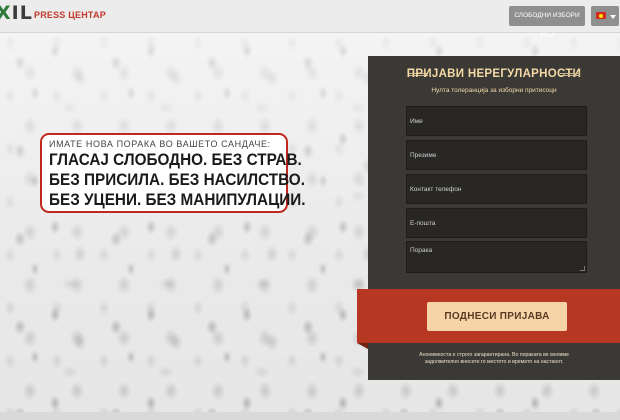 This screenshot has width=620, height=420. What do you see at coordinates (421, 250) in the screenshot?
I see `message-placeholder: Порака` at bounding box center [421, 250].